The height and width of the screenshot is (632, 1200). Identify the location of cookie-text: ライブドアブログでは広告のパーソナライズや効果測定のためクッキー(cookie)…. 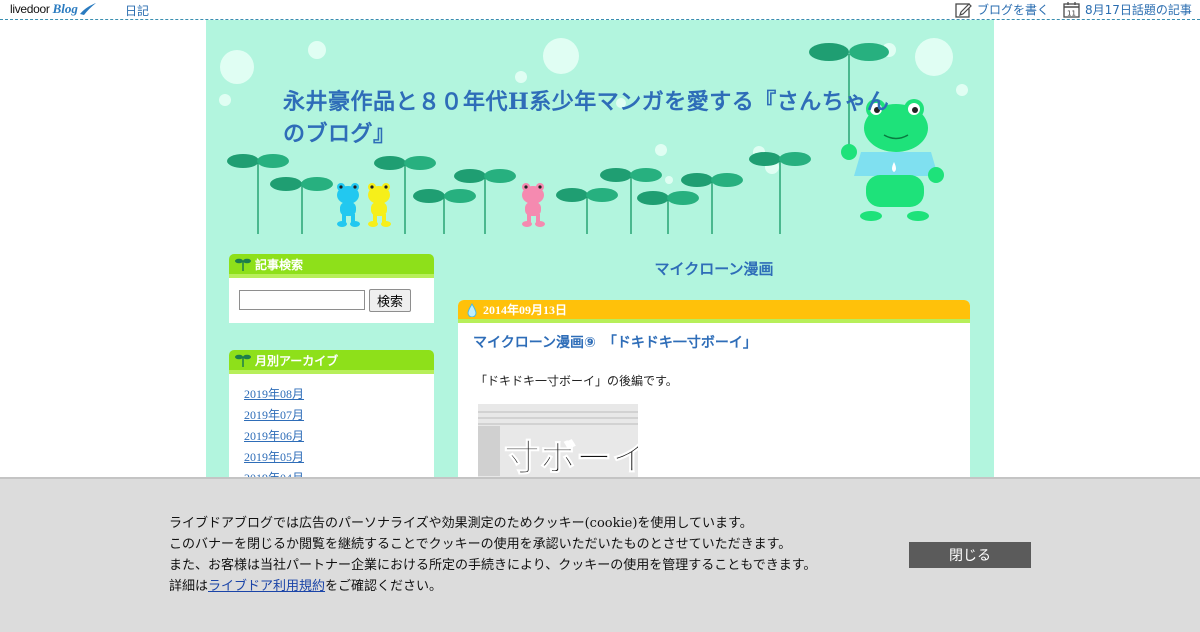
(529, 555).